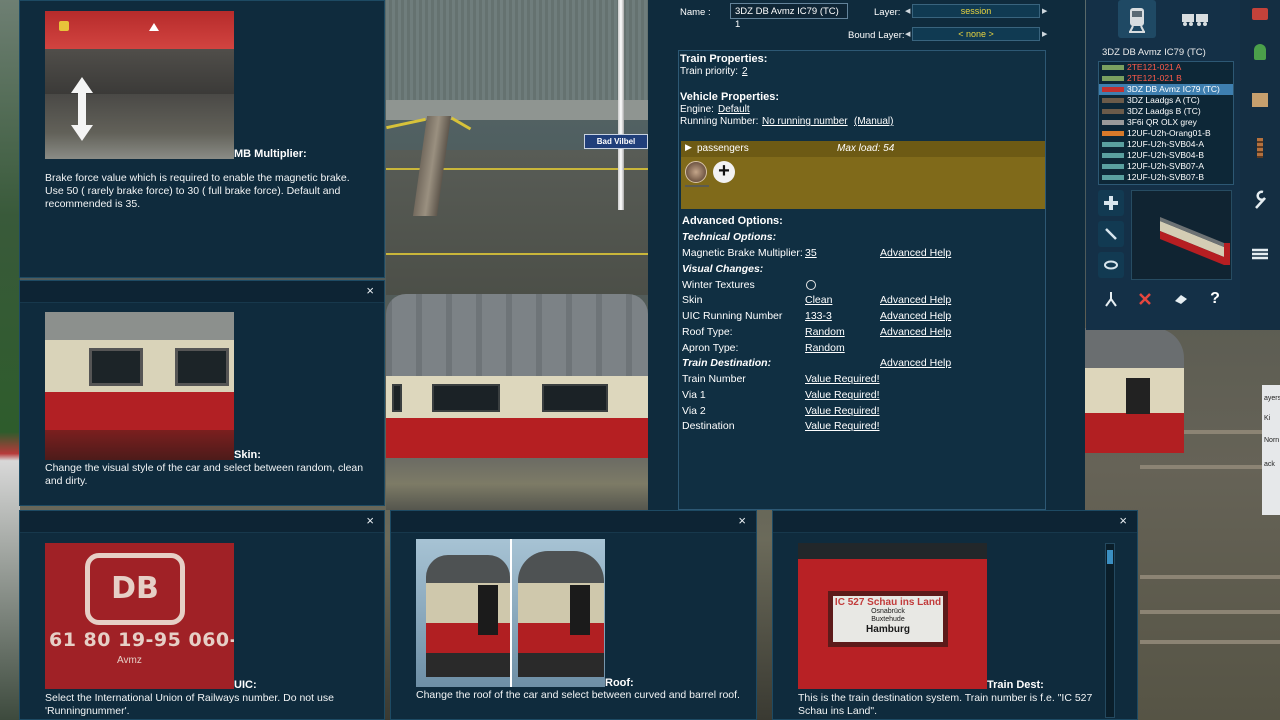 The image size is (1280, 720). Describe the element at coordinates (1260, 254) in the screenshot. I see `layers-icon` at that location.